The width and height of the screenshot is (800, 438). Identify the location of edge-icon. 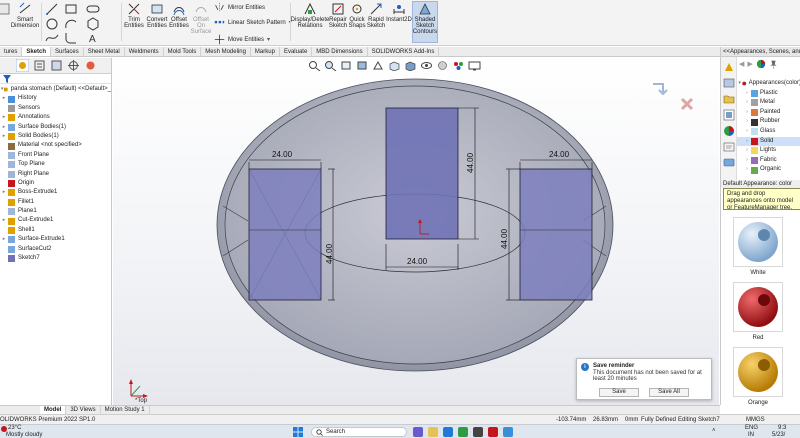
(448, 432).